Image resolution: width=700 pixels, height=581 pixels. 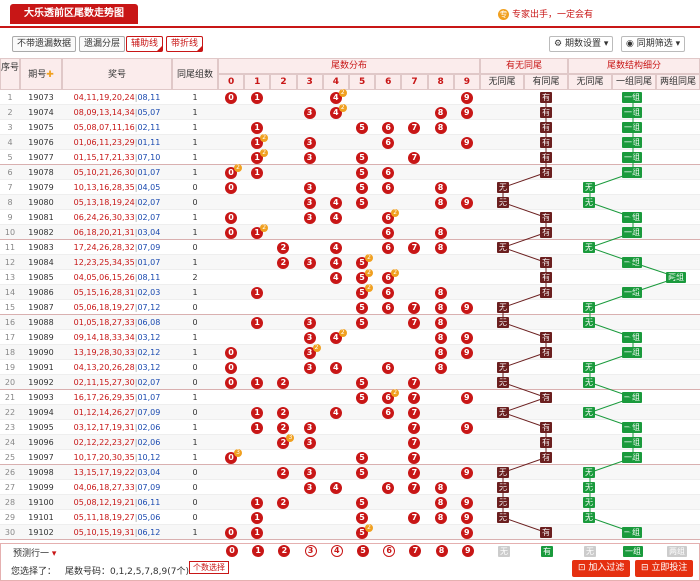 I want to click on bet-now-label: 立即投注, so click(x=669, y=568).